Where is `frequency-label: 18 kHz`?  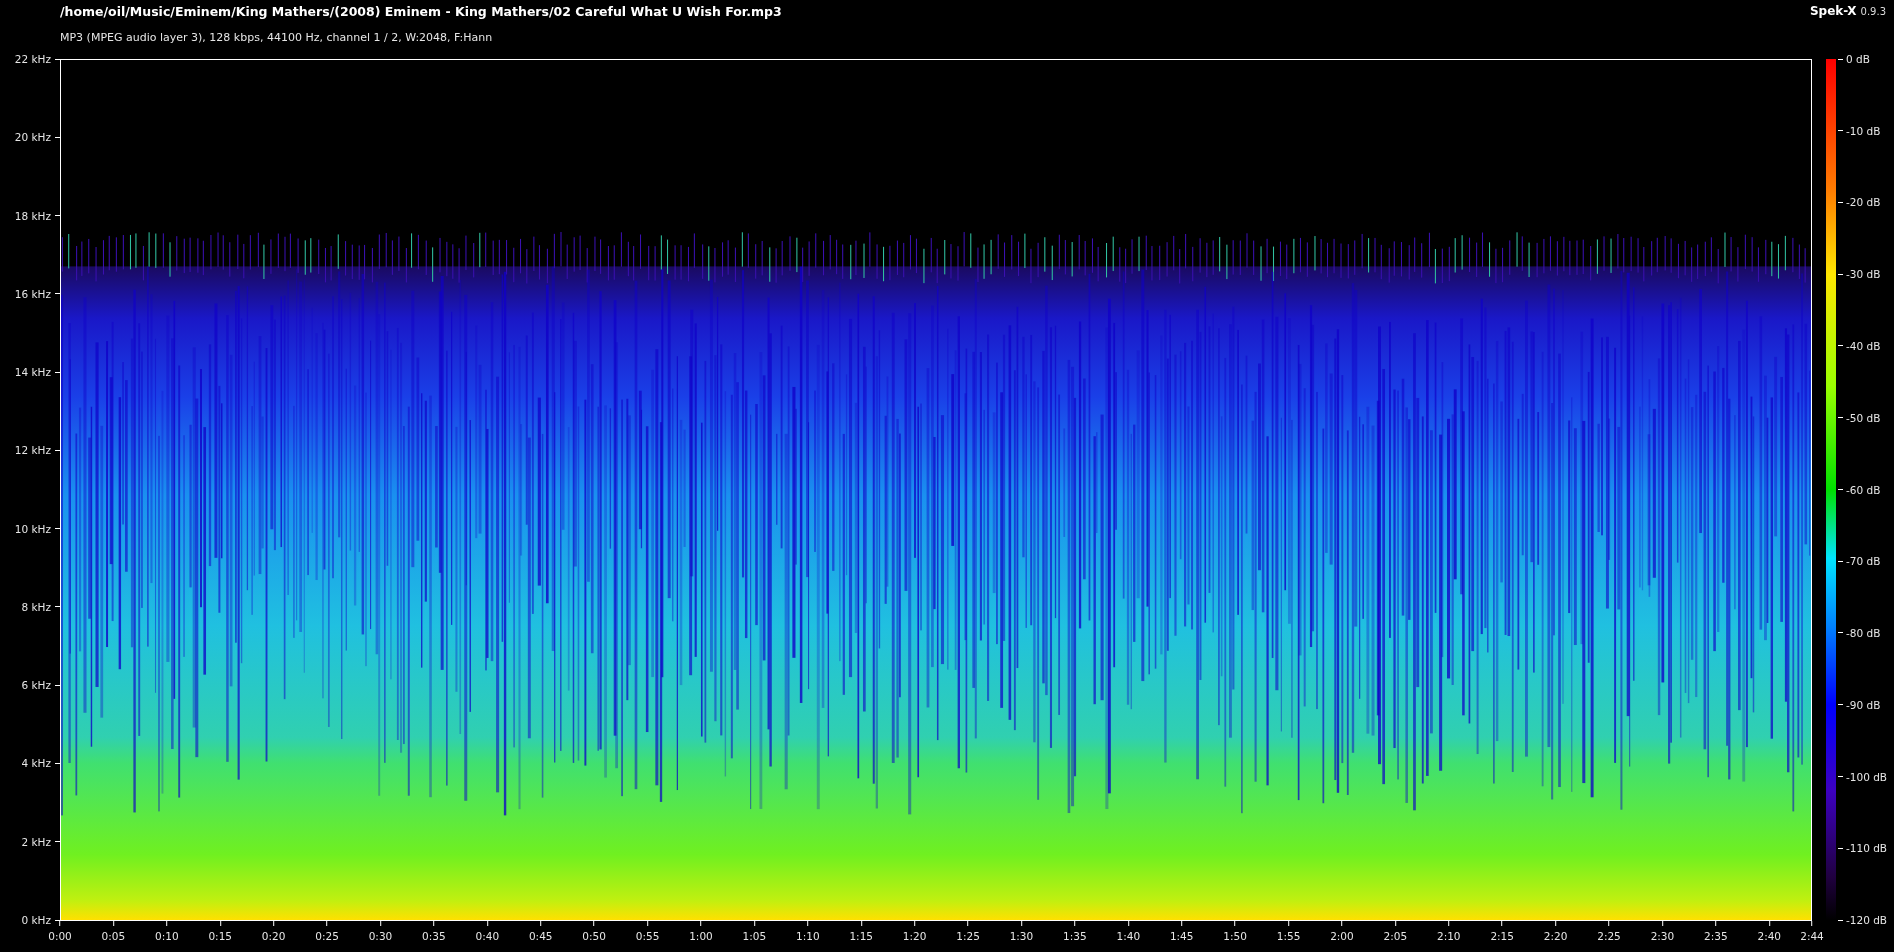 frequency-label: 18 kHz is located at coordinates (32, 215).